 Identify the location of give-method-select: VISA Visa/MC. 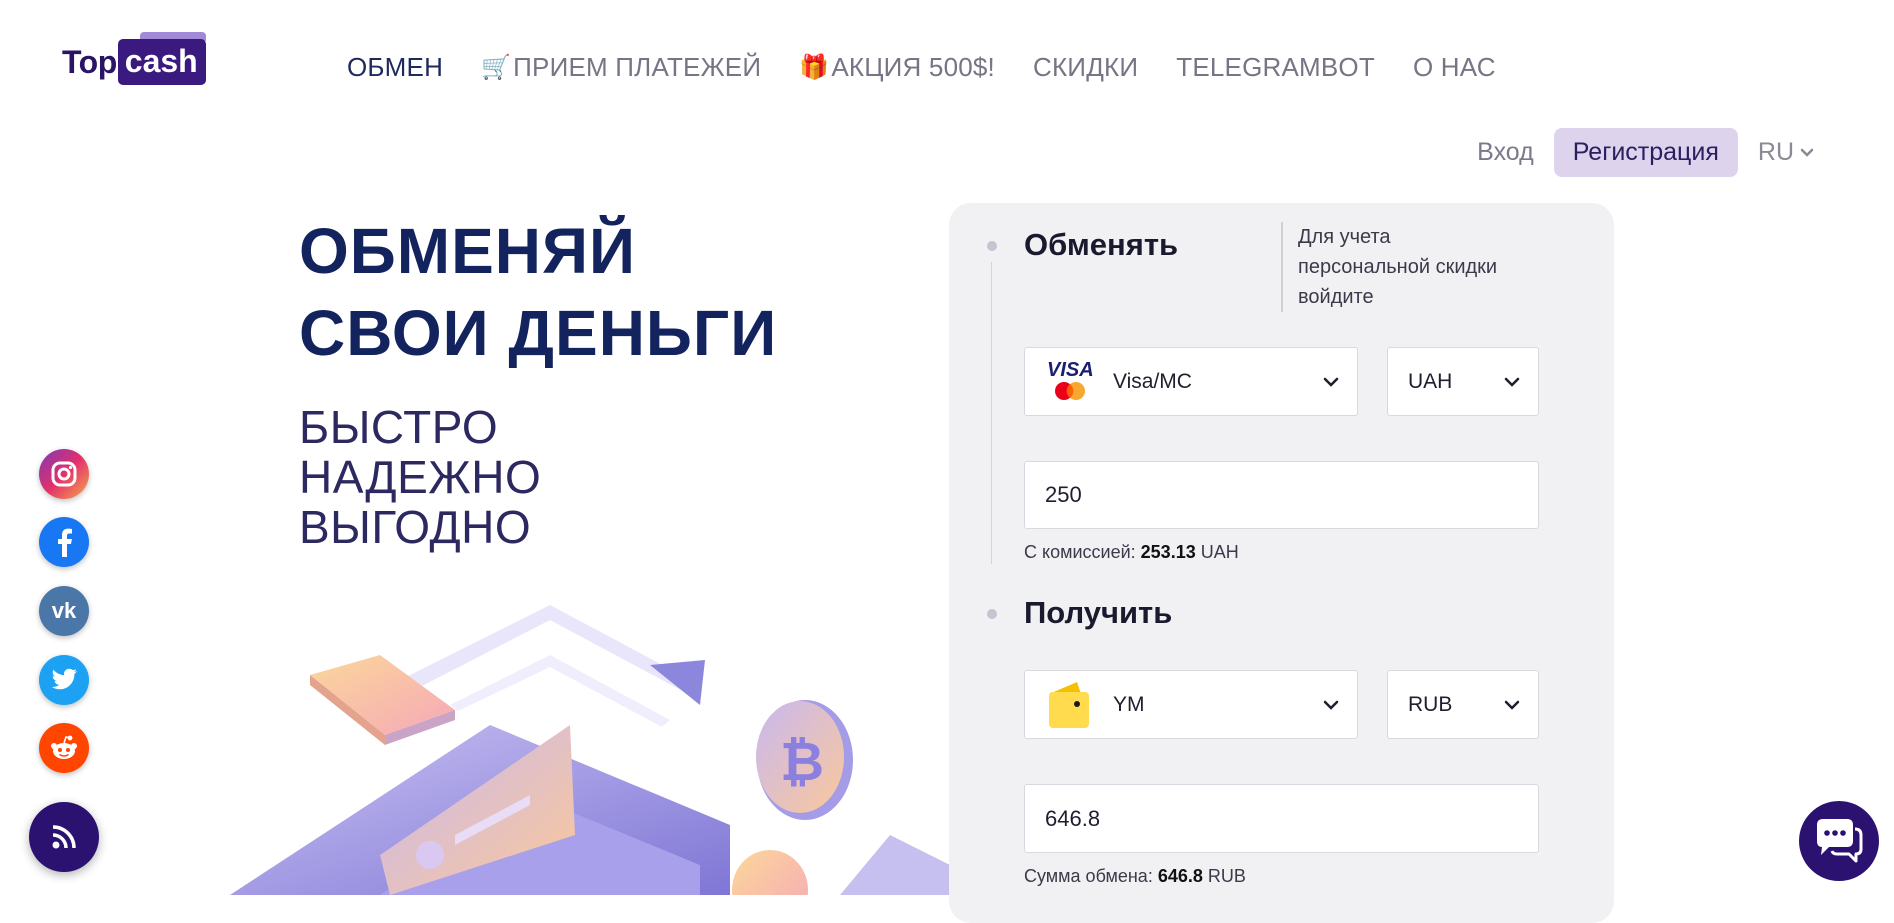
(1191, 381).